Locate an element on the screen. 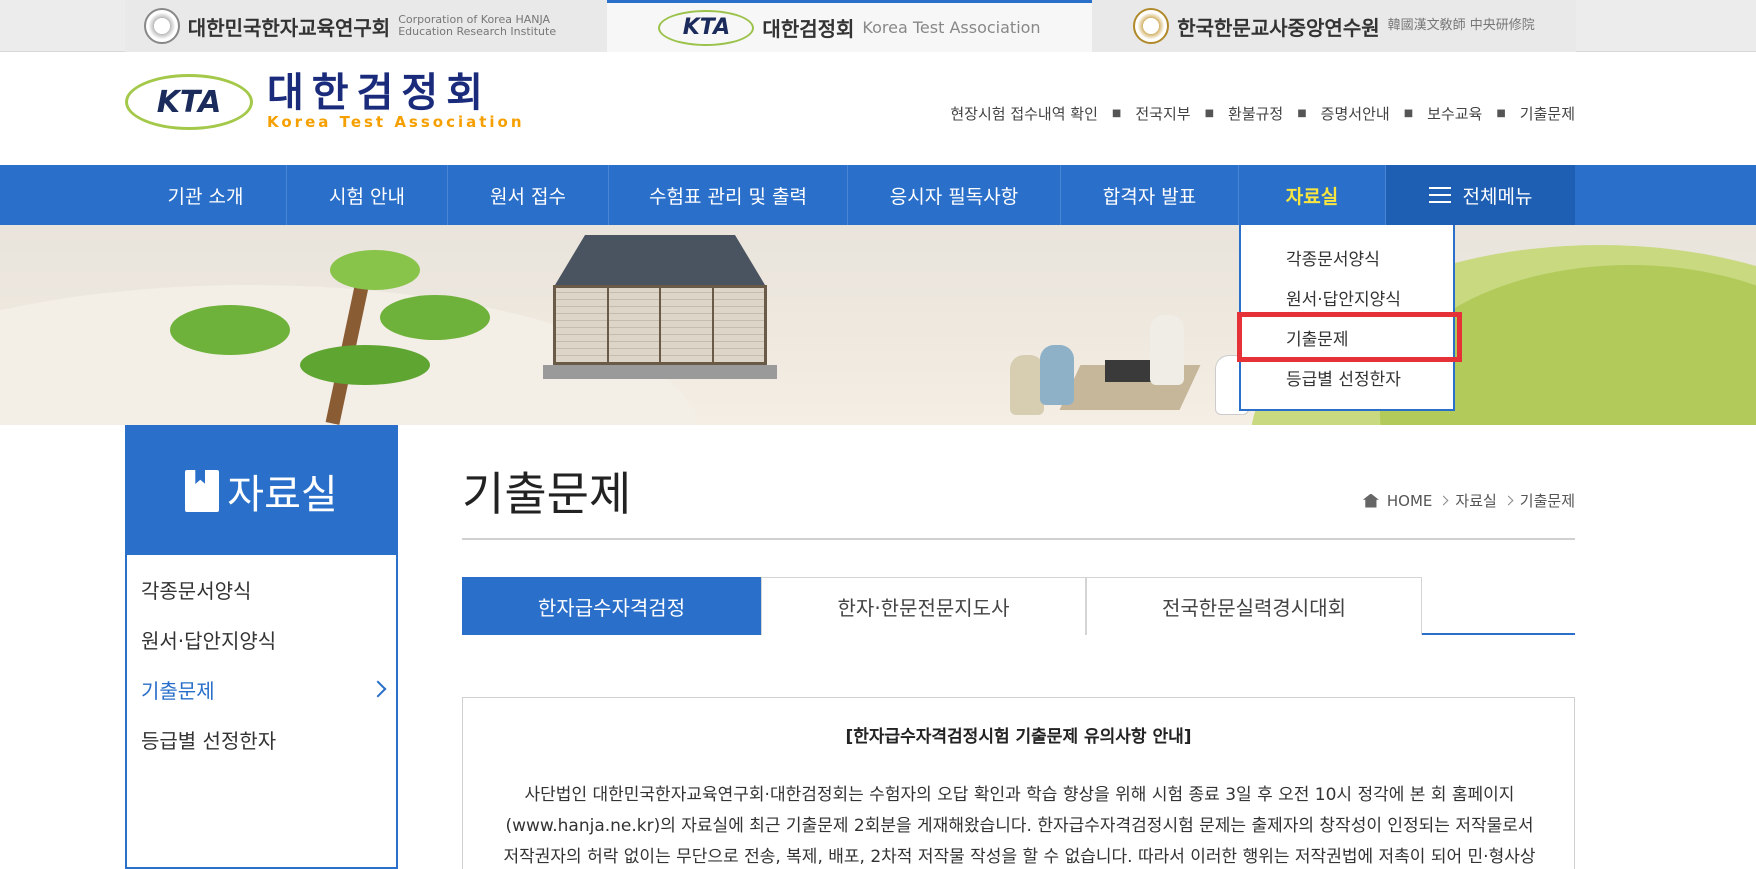  org-link-teacher-center: 한국한문교사중앙연수원 韓國漢文敎師 中央研修院 is located at coordinates (1334, 26).